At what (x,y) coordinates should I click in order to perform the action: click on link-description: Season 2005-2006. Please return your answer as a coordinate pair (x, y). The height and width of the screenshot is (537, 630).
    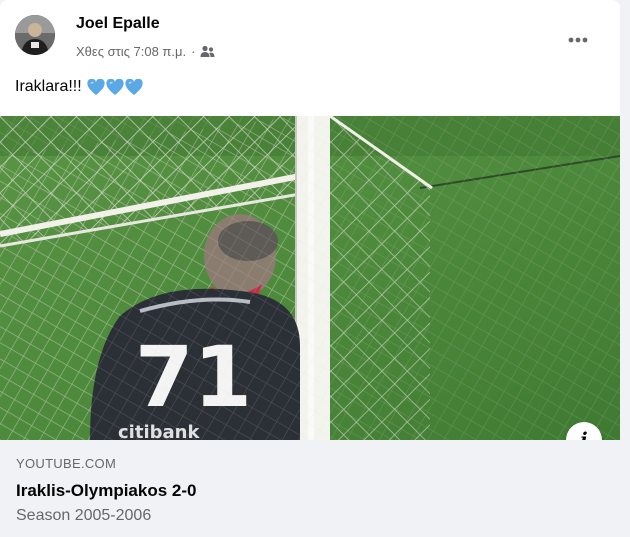
    Looking at the image, I should click on (84, 515).